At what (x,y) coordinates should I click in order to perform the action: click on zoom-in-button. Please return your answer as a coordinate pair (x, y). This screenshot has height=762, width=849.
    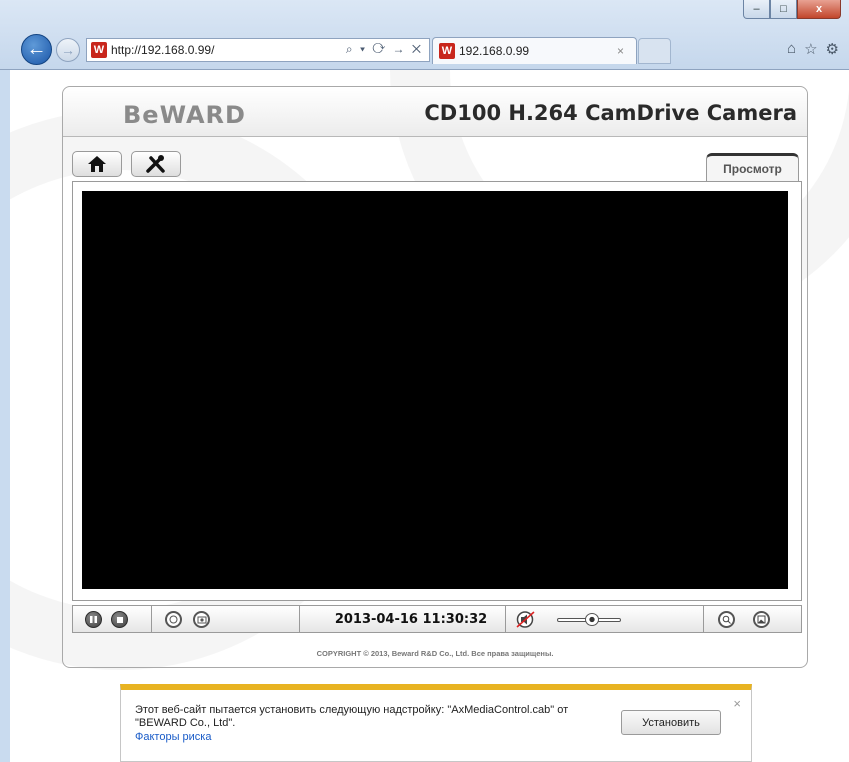
    Looking at the image, I should click on (726, 619).